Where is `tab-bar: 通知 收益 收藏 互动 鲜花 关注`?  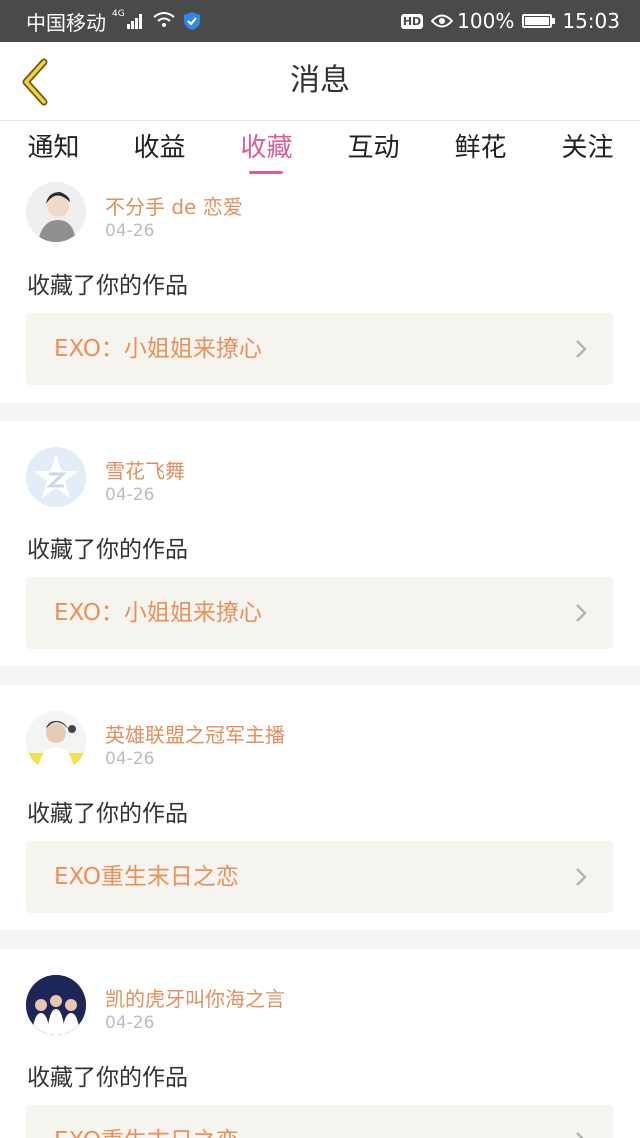
tab-bar: 通知 收益 收藏 互动 鲜花 关注 is located at coordinates (320, 149).